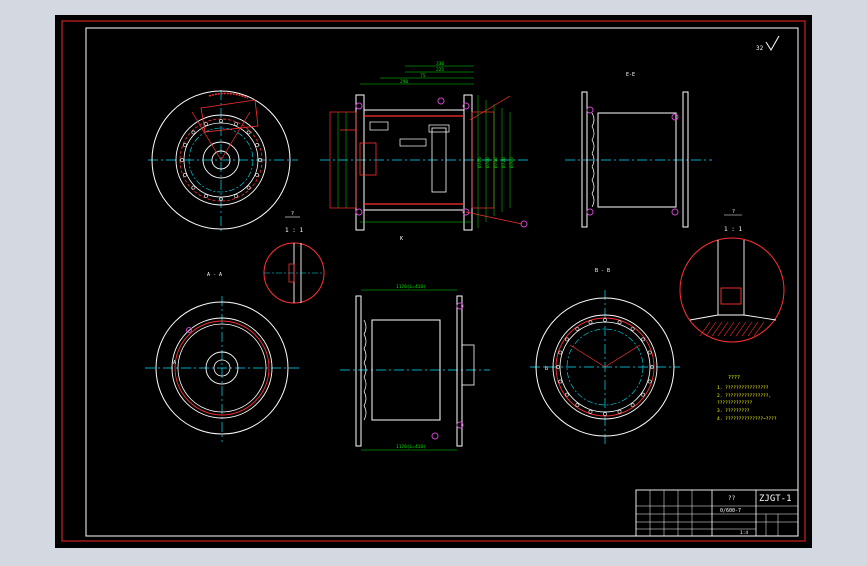  I want to click on detail-left-scale: 1, so click(294, 230).